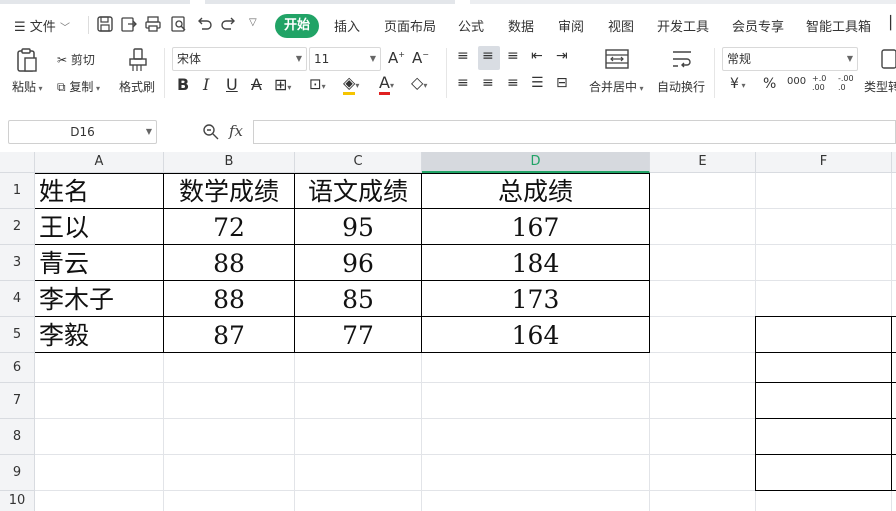  Describe the element at coordinates (229, 336) in the screenshot. I see `table-cell: 87` at that location.